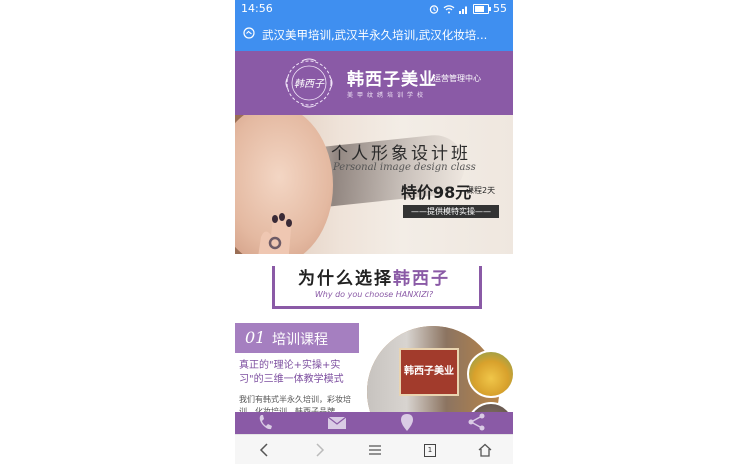  What do you see at coordinates (421, 279) in the screenshot?
I see `why-title-highlight: 韩西子` at bounding box center [421, 279].